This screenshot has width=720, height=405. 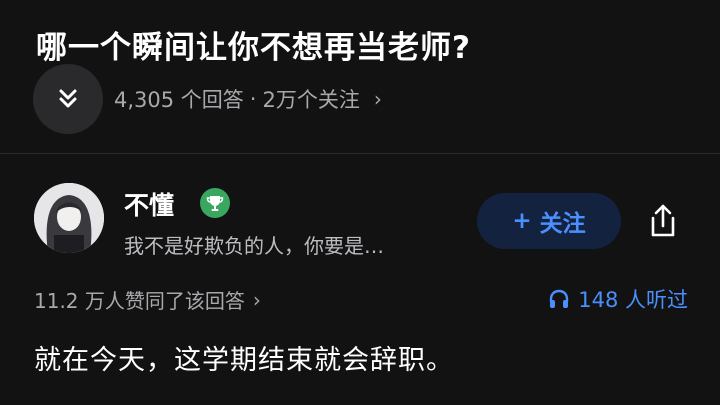 What do you see at coordinates (253, 44) in the screenshot?
I see `question-title: 哪一个瞬间让你不想再当老师?` at bounding box center [253, 44].